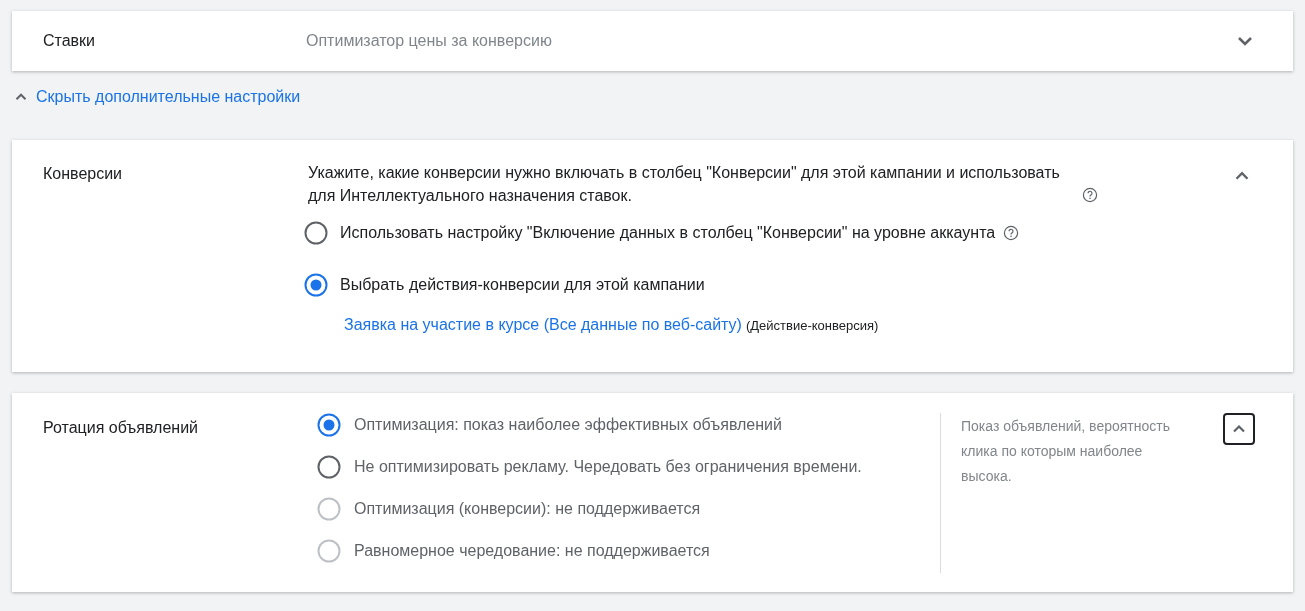  Describe the element at coordinates (668, 233) in the screenshot. I see `radio-label: Использовать настройку "Включение данных в столбец "Конверсии" на уровне аккаунта` at that location.